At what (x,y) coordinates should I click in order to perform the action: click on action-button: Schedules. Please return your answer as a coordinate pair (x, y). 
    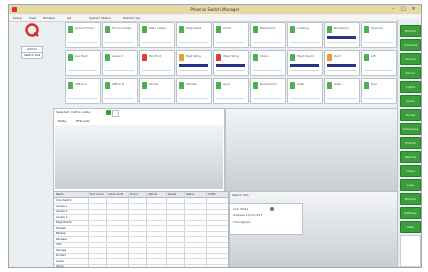
    Looking at the image, I should click on (410, 129).